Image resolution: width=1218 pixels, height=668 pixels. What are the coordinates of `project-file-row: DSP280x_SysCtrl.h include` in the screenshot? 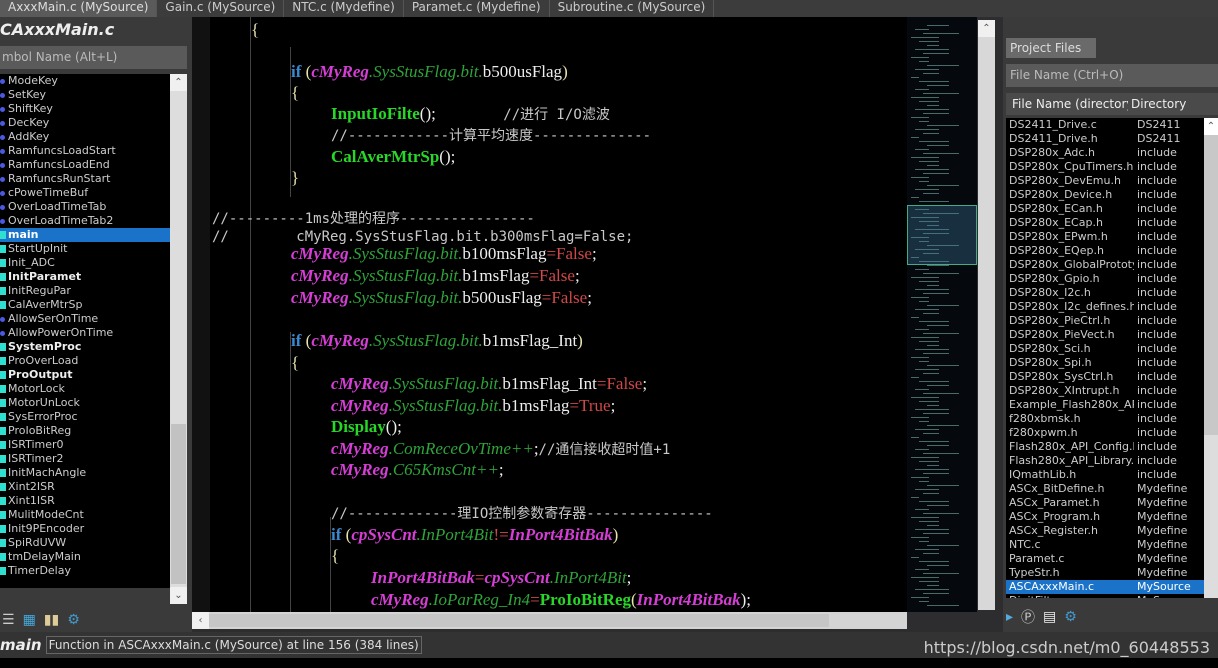 It's located at (1105, 377).